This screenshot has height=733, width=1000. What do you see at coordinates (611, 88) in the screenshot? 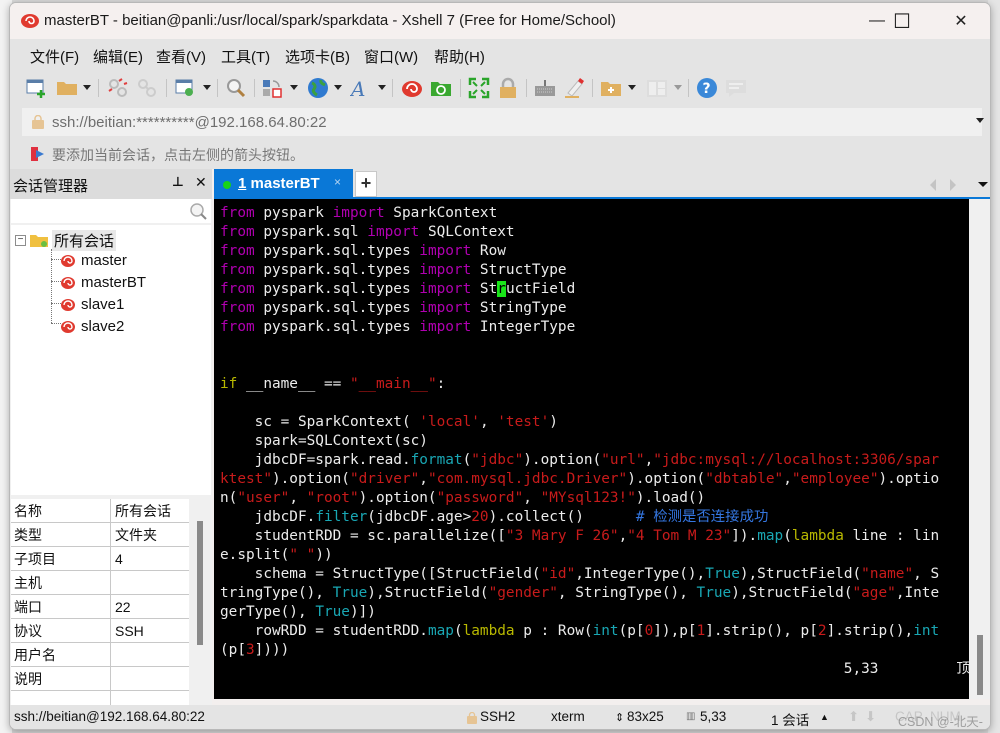
I see `new-folder-icon` at bounding box center [611, 88].